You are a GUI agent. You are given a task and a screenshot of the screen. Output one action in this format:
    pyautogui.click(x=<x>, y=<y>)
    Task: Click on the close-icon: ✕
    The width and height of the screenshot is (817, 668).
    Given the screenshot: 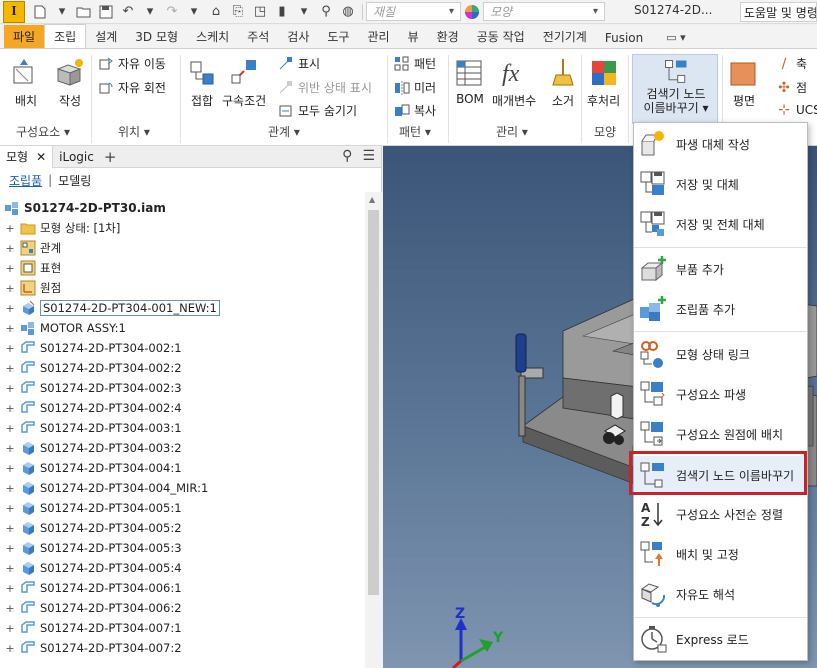 What is the action you would take?
    pyautogui.click(x=41, y=157)
    